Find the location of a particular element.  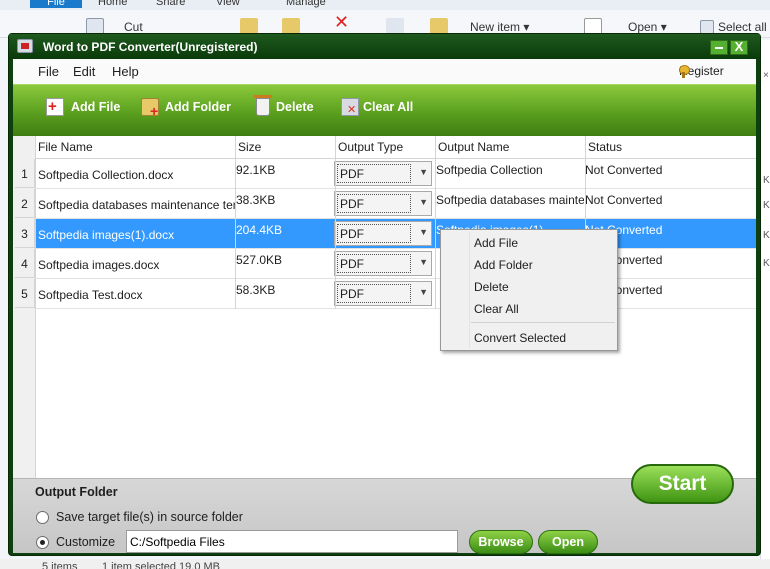

delete-button: Delete is located at coordinates (295, 107).